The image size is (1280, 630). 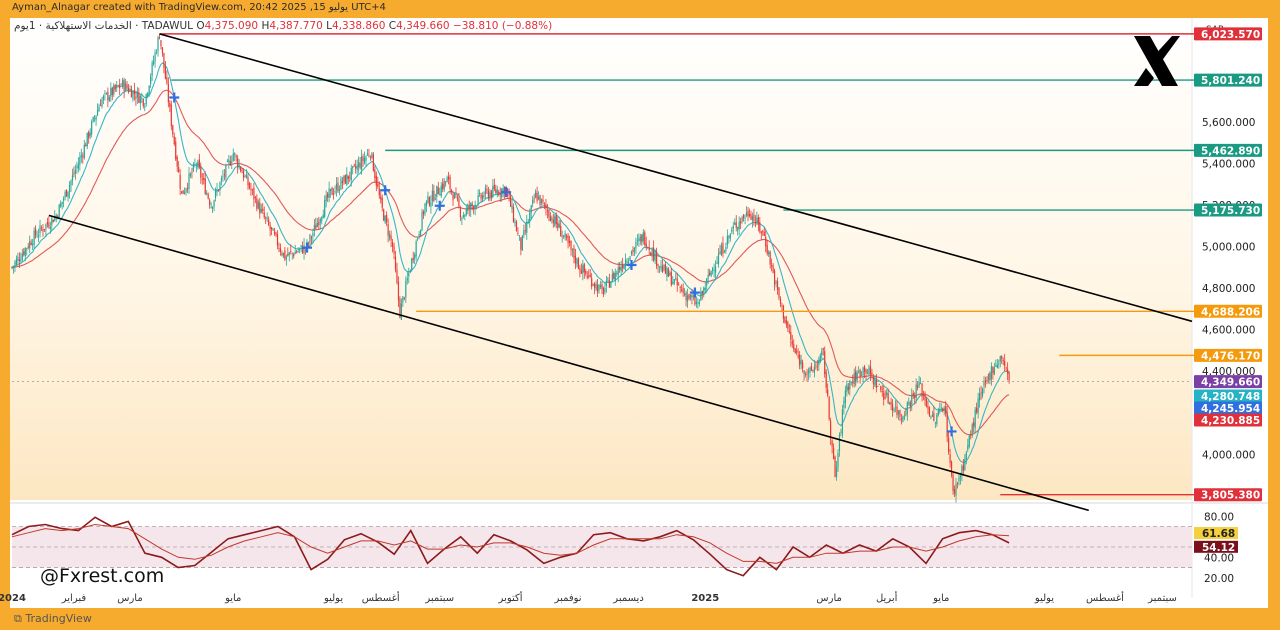 What do you see at coordinates (1228, 455) in the screenshot?
I see `price-tick-label: 4,000.000` at bounding box center [1228, 455].